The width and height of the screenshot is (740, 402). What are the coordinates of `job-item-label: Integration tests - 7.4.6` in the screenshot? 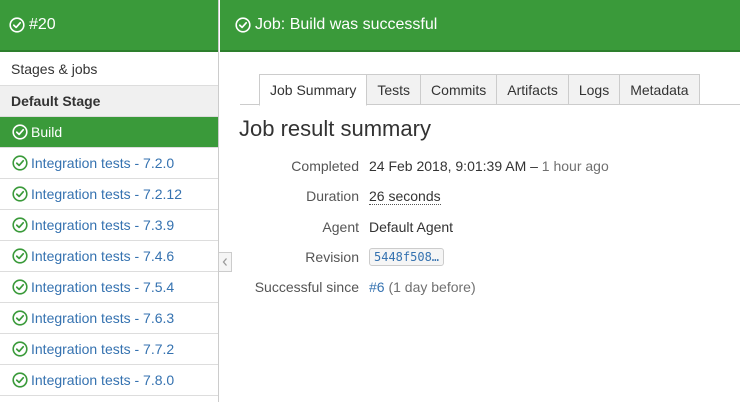 It's located at (103, 256).